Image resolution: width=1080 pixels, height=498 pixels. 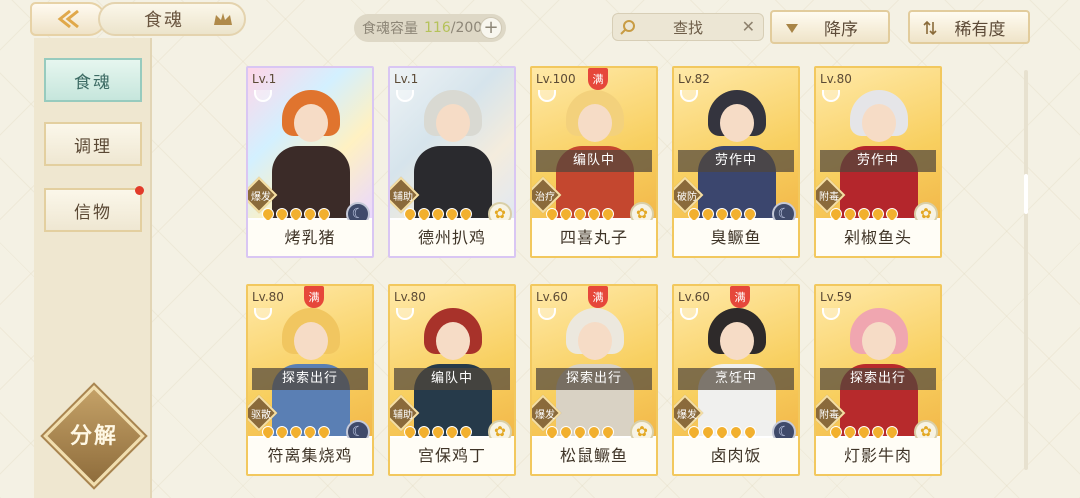 I want to click on capacity-label: 食魂容量, so click(x=390, y=29).